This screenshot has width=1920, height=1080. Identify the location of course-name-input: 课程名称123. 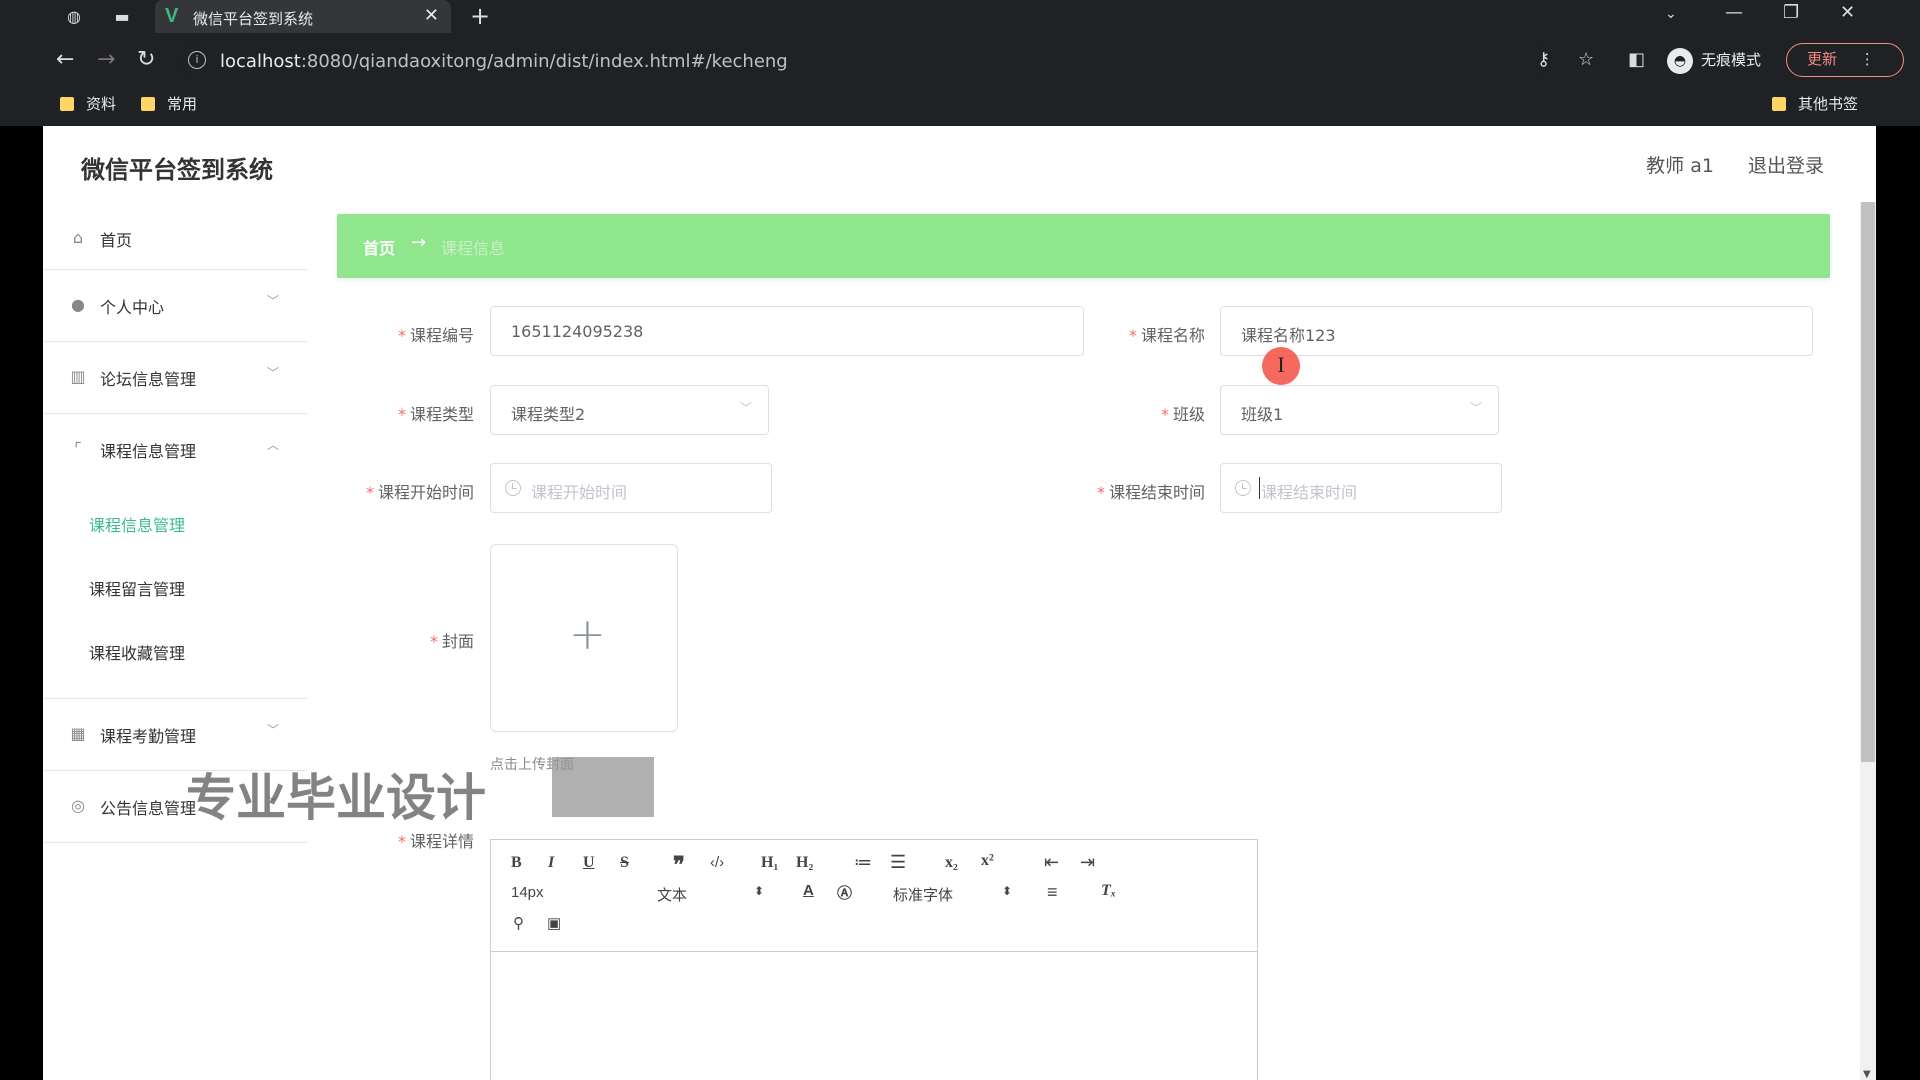
(1516, 331).